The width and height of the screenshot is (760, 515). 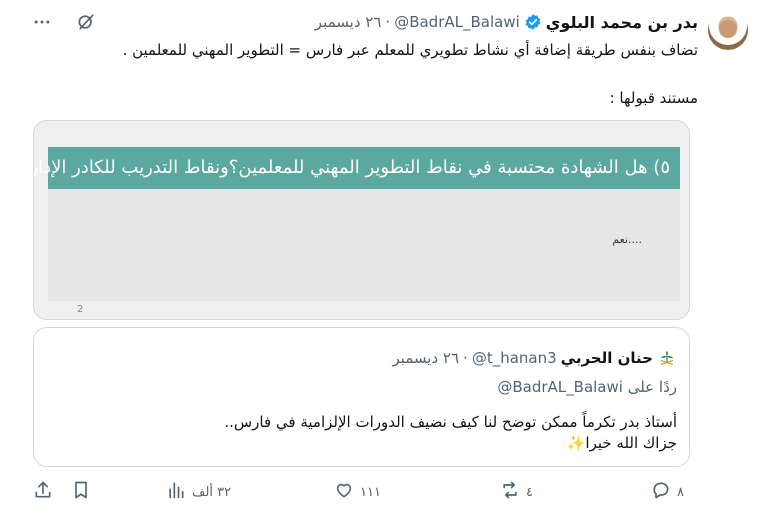 What do you see at coordinates (510, 492) in the screenshot?
I see `repost-icon` at bounding box center [510, 492].